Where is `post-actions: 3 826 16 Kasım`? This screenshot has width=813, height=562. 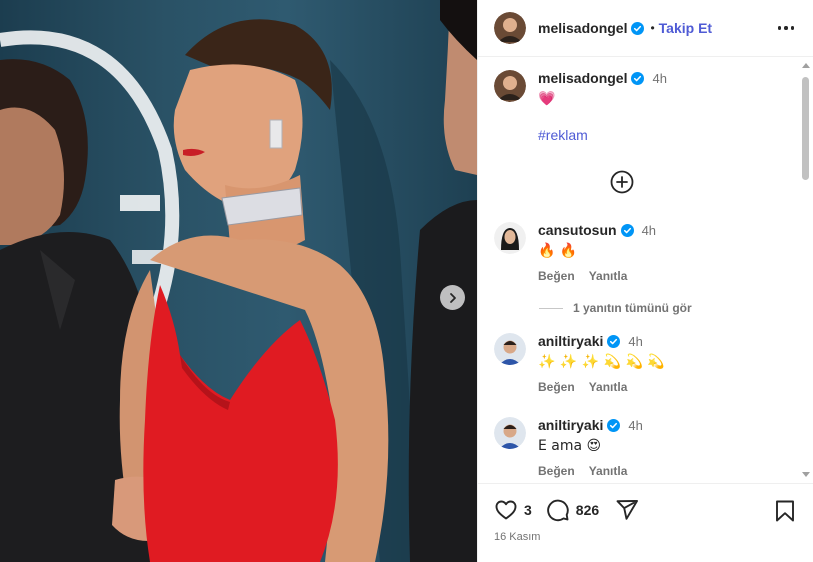
post-actions: 3 826 16 Kasım is located at coordinates (645, 522).